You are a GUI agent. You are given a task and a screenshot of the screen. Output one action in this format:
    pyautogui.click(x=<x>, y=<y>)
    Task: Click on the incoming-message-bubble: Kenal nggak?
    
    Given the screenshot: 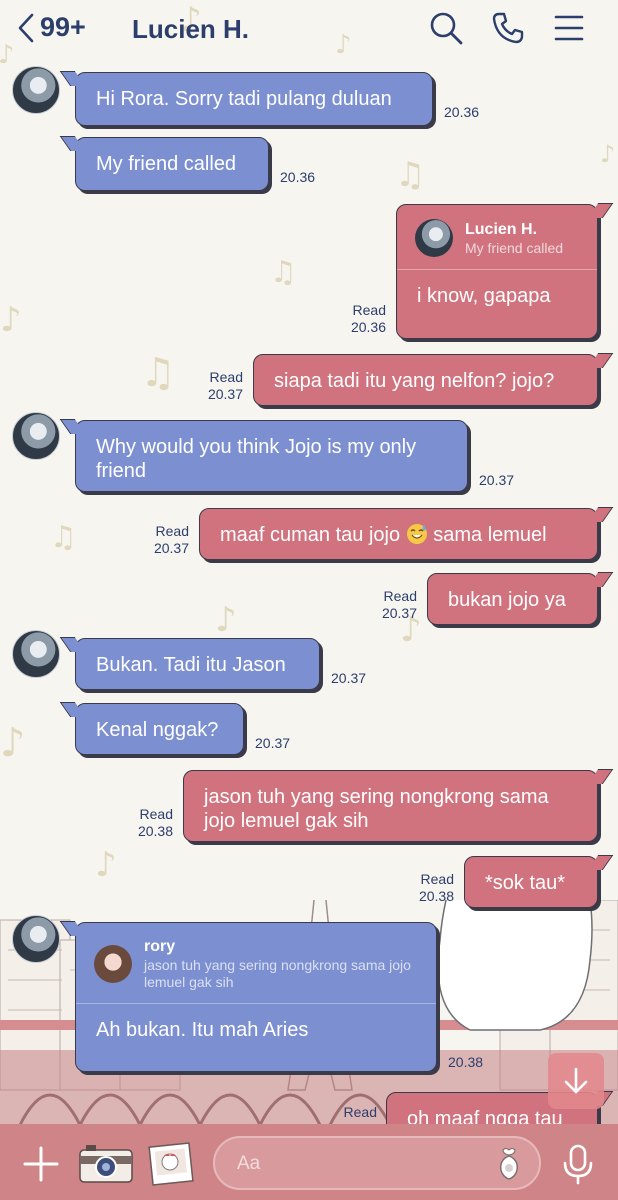 What is the action you would take?
    pyautogui.click(x=159, y=729)
    